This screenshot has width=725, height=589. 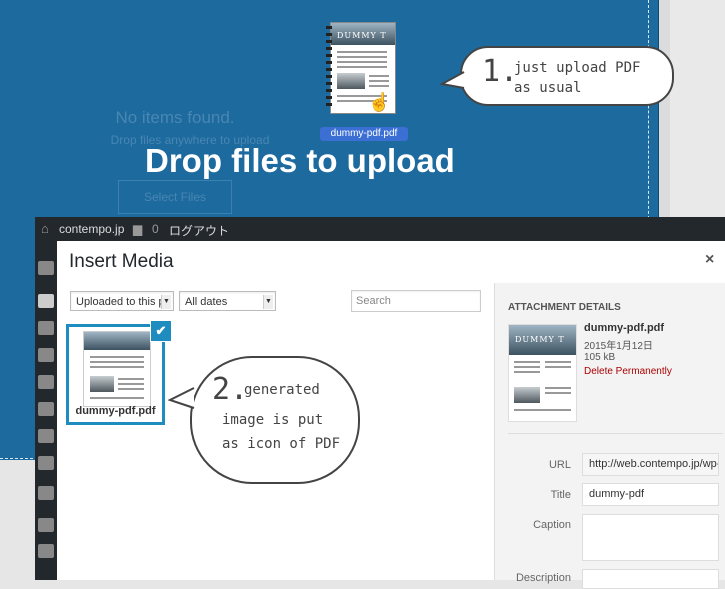 I want to click on delete-permanently-link: Delete Permanently, so click(x=628, y=371).